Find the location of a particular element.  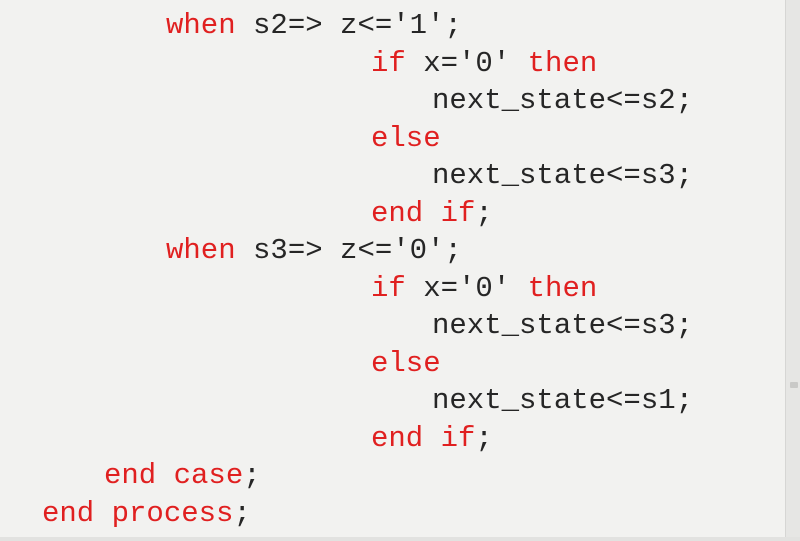

code-token: s2=> z<='1'; is located at coordinates (348, 25).